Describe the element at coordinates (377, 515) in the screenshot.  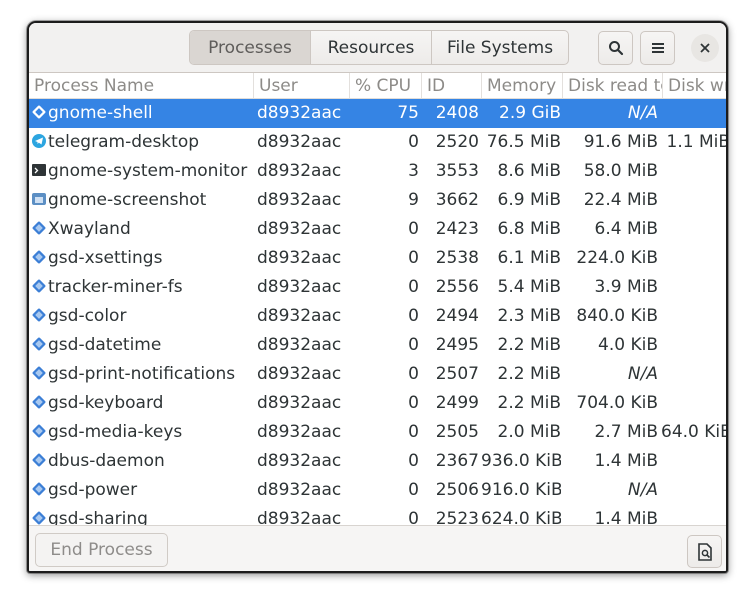
I see `table-row: gsd-sharing d8932aac 0 2523 624.0 KiB 1.4 MiB` at that location.